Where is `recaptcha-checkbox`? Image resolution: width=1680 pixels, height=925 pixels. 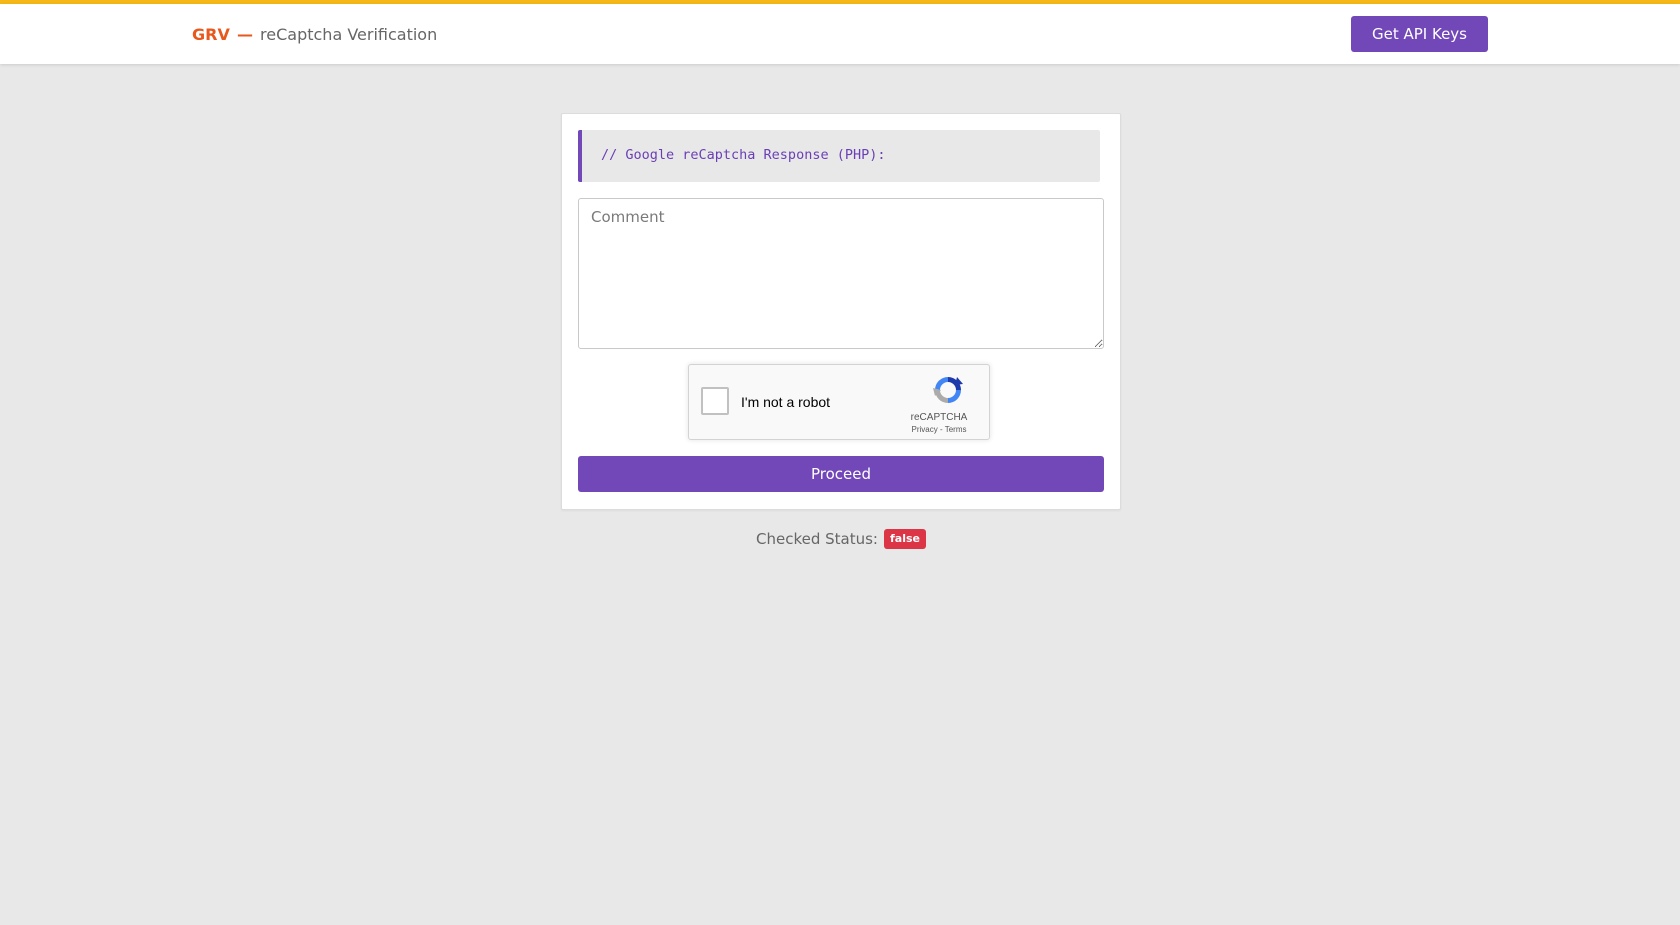
recaptcha-checkbox is located at coordinates (715, 401).